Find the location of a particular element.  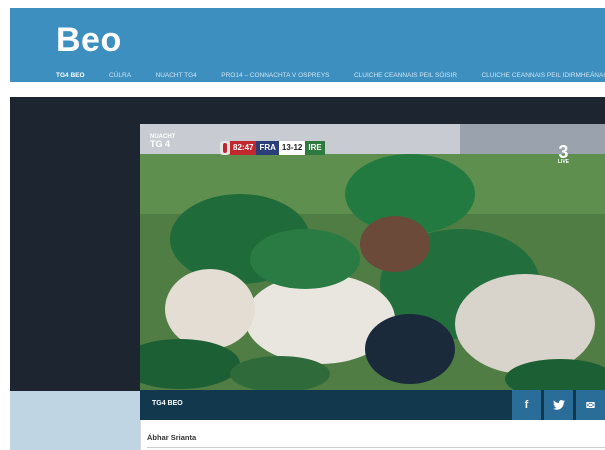

tg4-watermark: NUACHT TG 4 is located at coordinates (163, 141).